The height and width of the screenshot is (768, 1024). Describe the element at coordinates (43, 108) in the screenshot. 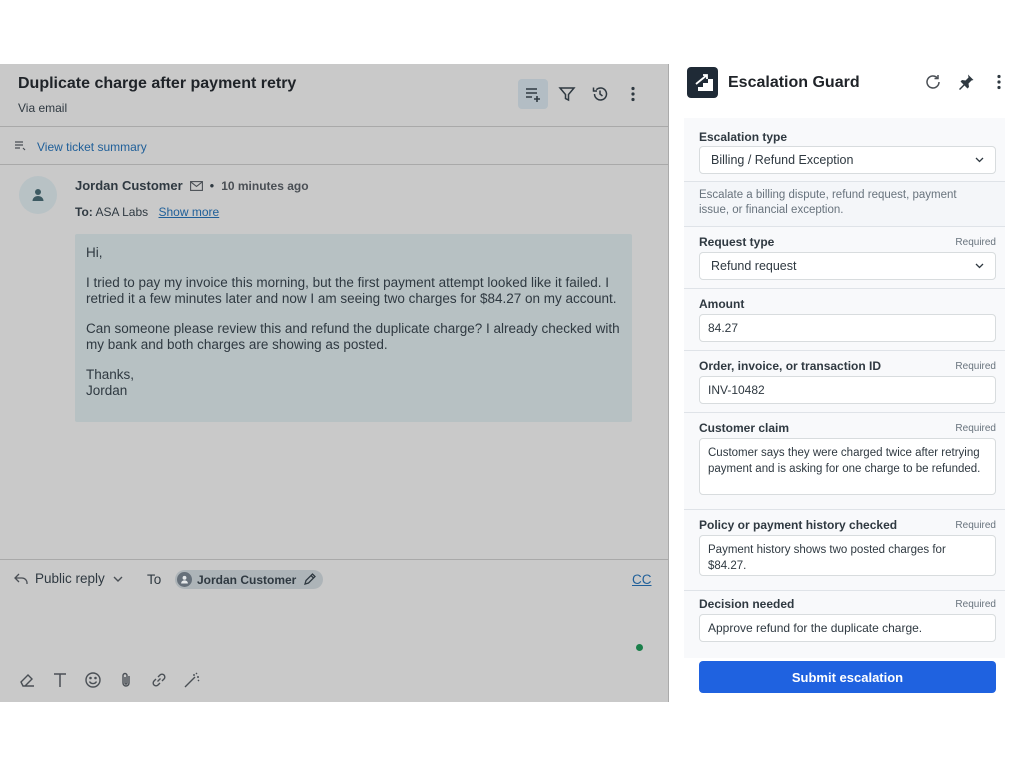

I see `ticket-channel: Via email` at that location.